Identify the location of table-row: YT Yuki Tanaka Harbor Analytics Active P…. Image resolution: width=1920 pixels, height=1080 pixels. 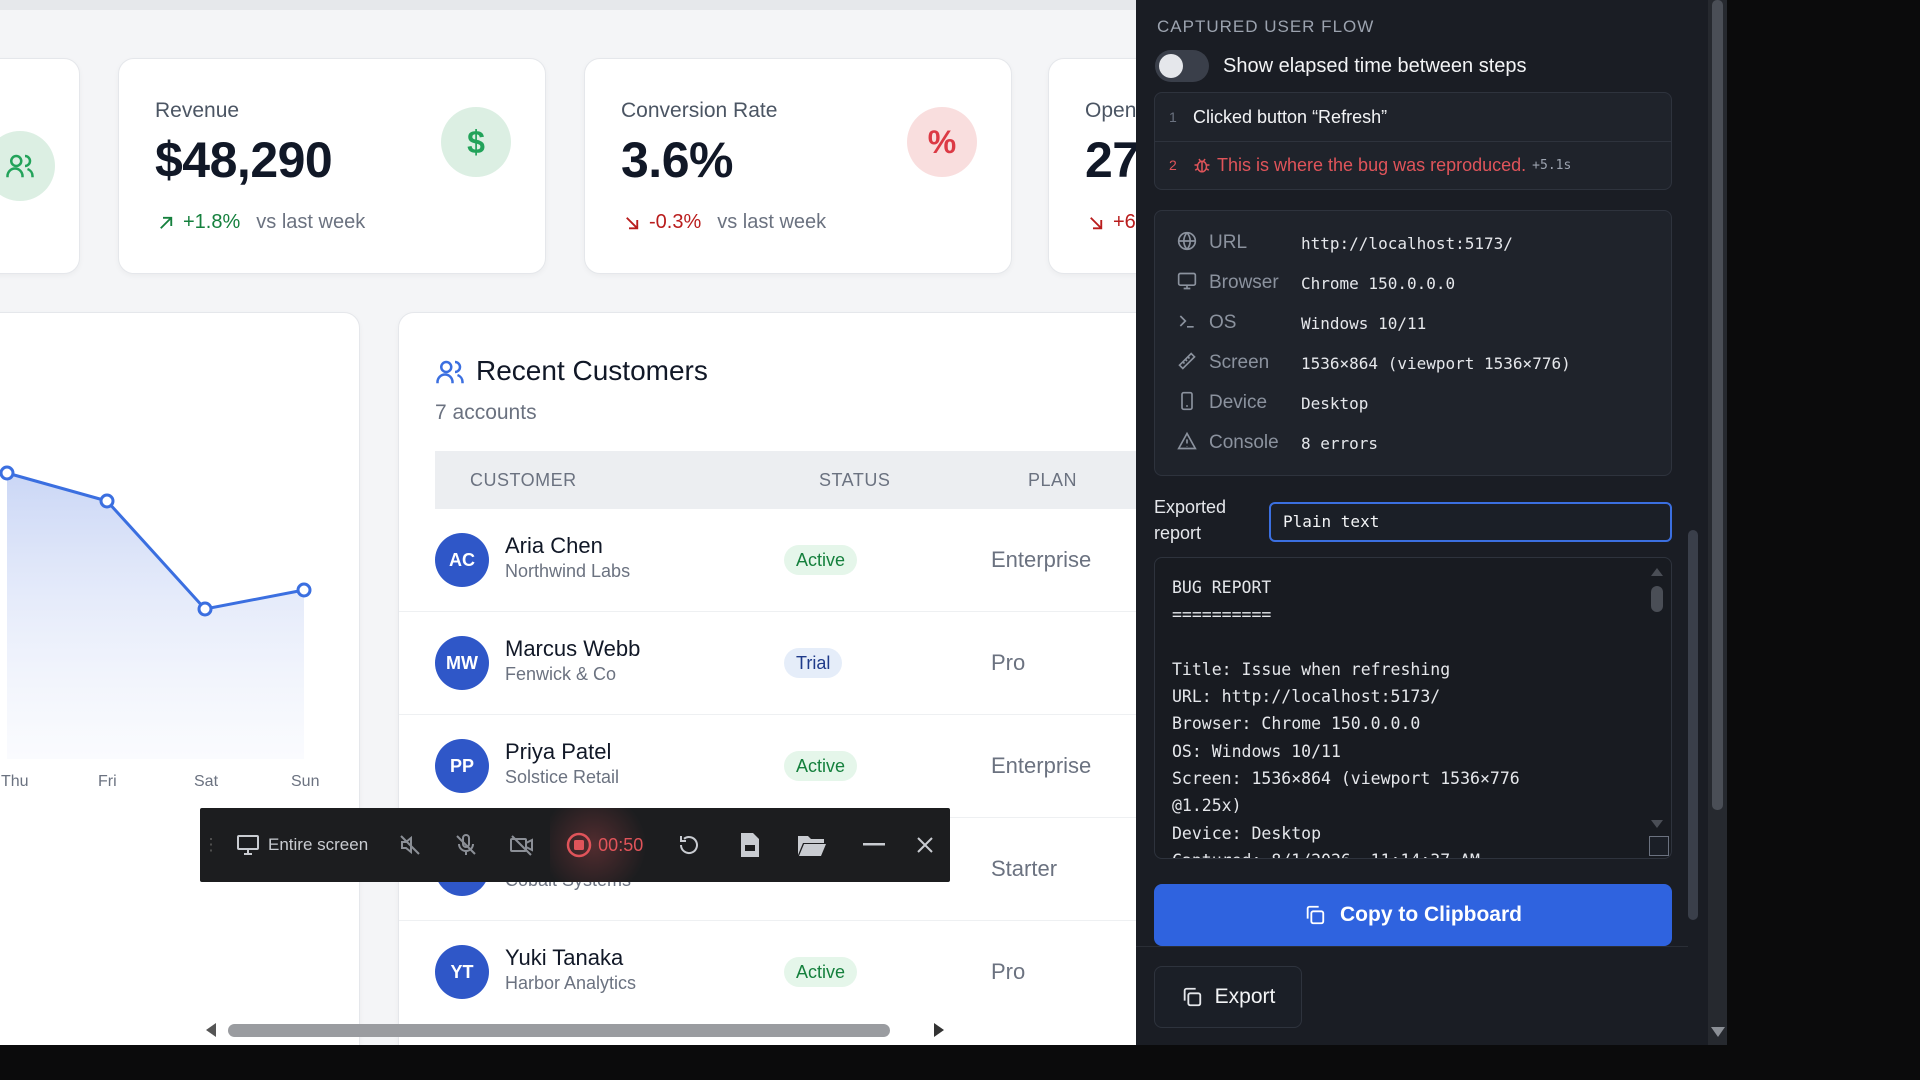
(767, 972).